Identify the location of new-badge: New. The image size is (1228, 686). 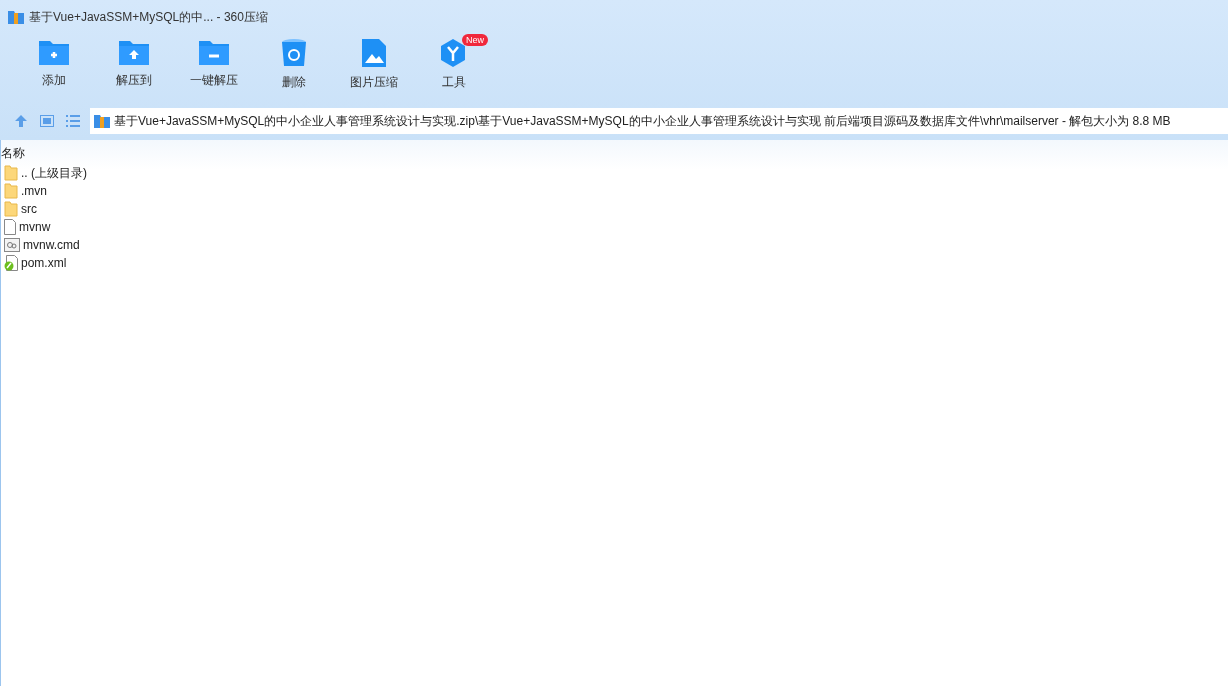
(475, 40).